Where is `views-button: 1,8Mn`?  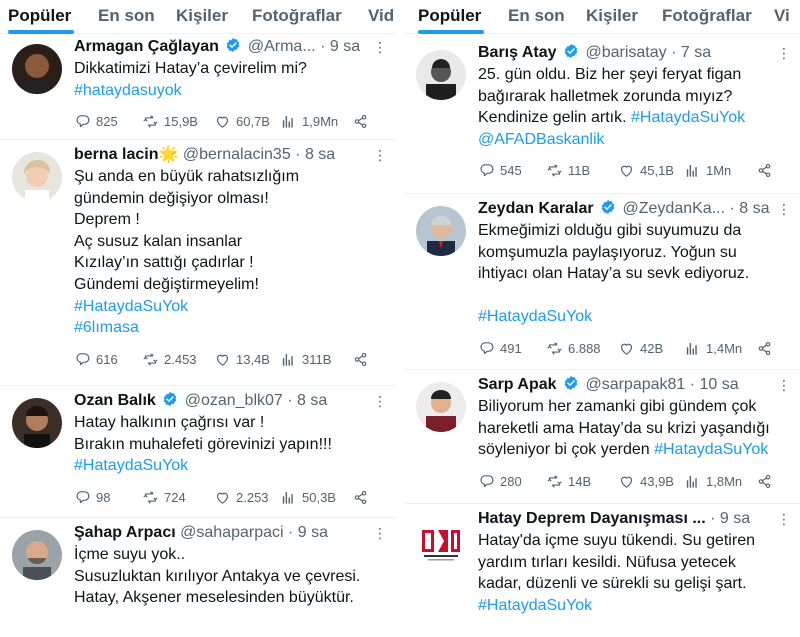 views-button: 1,8Mn is located at coordinates (713, 481).